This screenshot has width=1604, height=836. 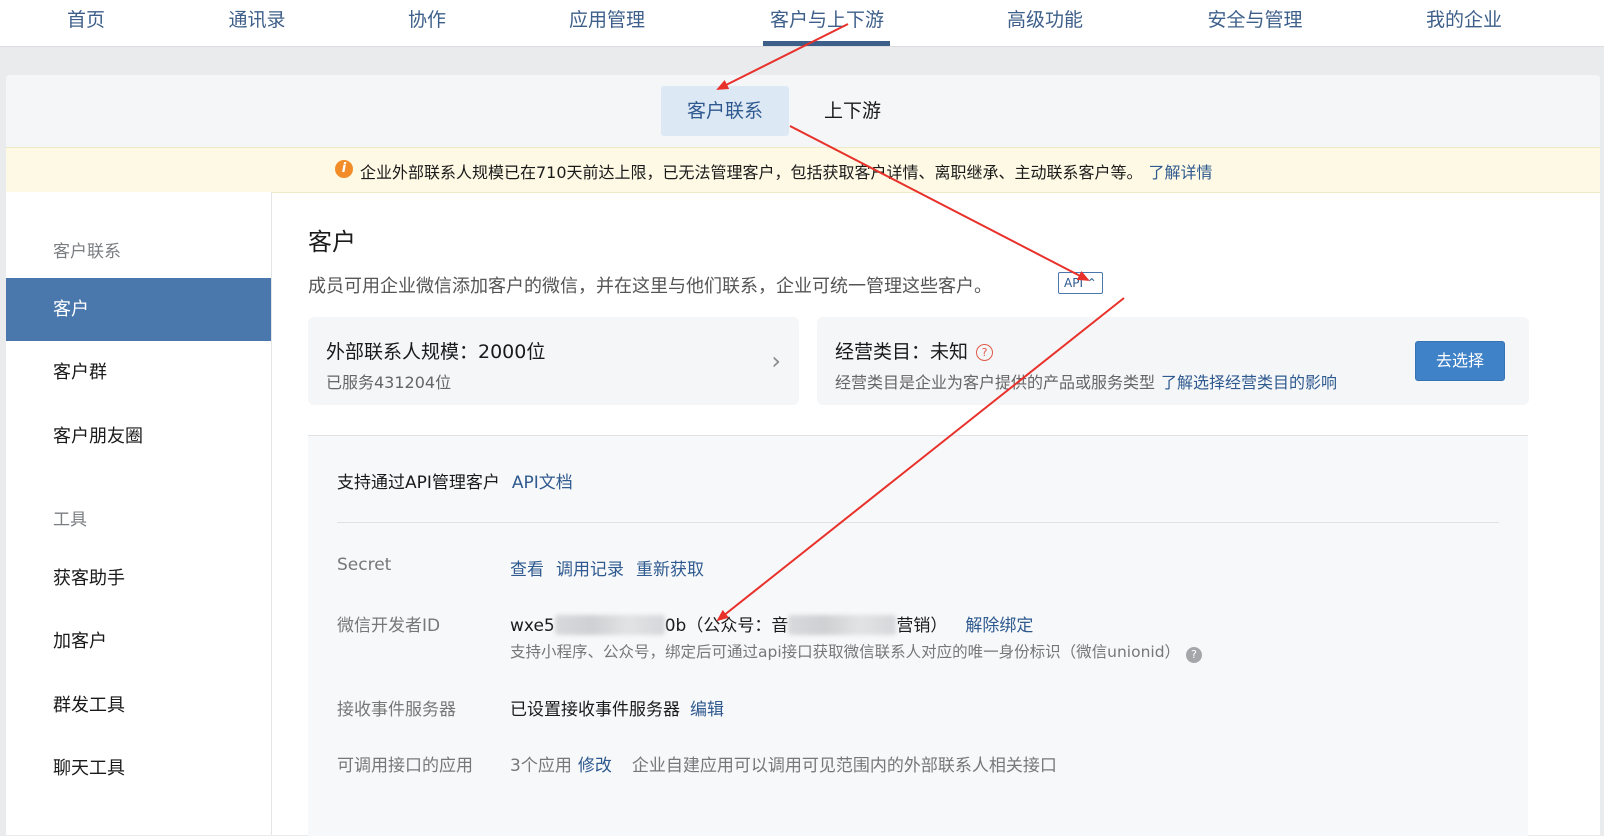 What do you see at coordinates (999, 626) in the screenshot?
I see `unbind-link: 解除绑定` at bounding box center [999, 626].